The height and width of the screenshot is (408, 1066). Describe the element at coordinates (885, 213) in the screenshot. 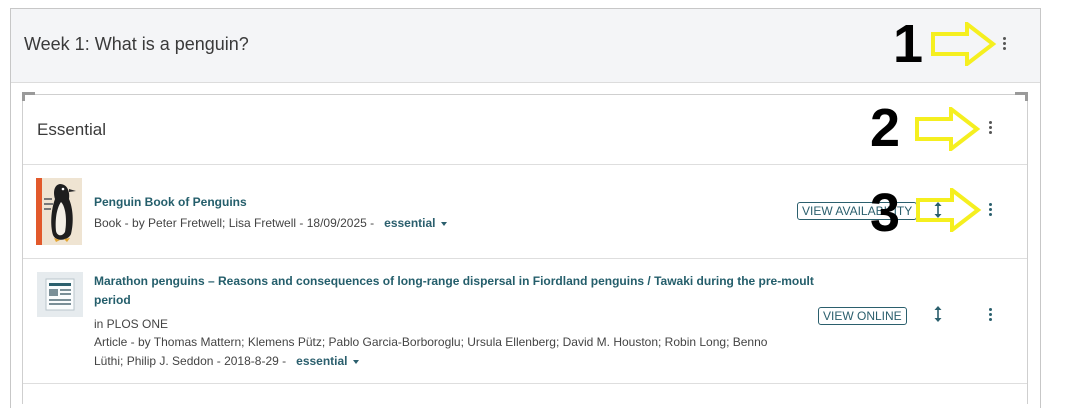

I see `annotation-number-3: 3` at that location.